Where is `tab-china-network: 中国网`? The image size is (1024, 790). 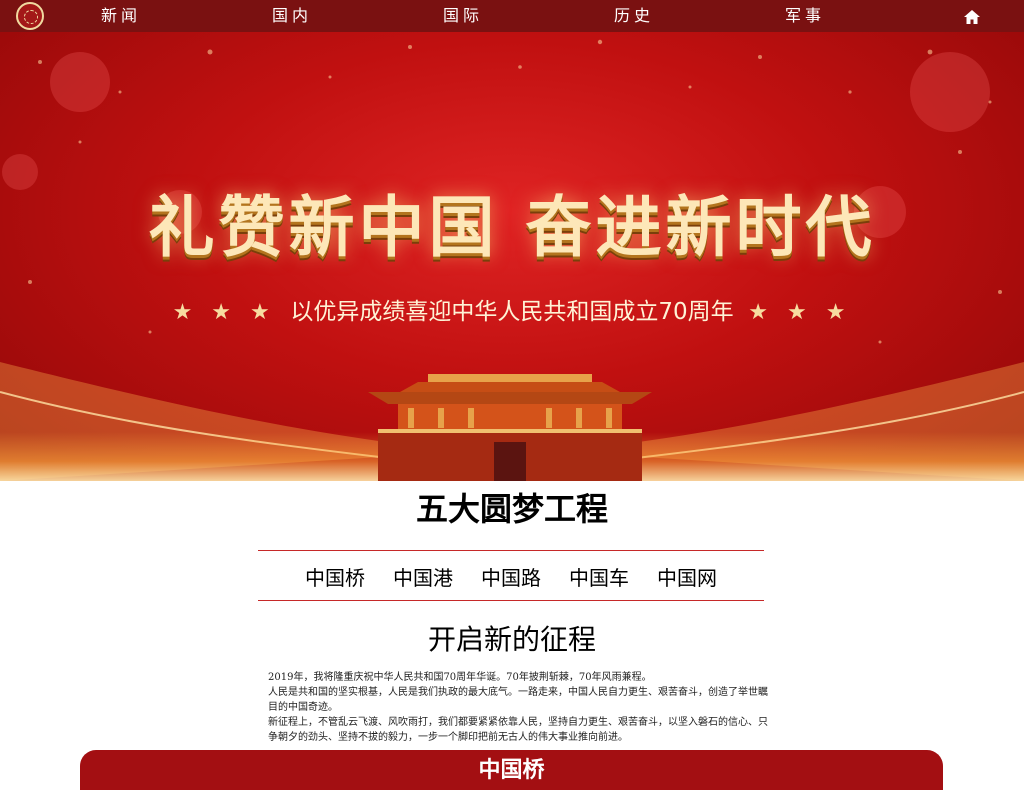
tab-china-network: 中国网 is located at coordinates (687, 578).